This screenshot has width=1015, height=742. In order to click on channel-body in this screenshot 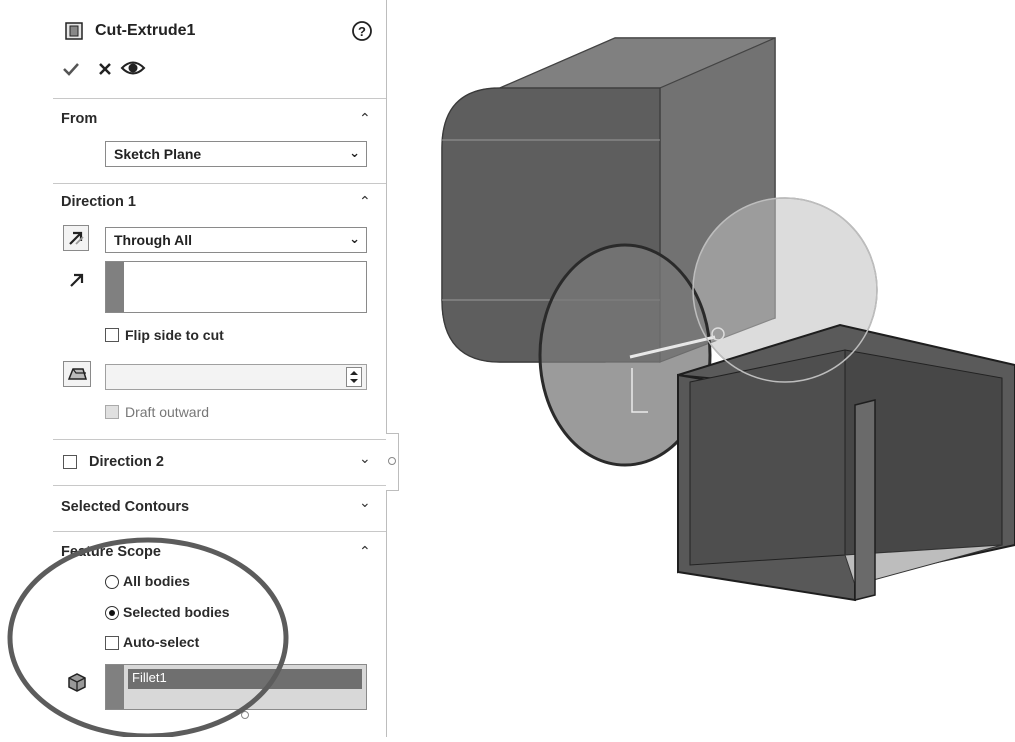, I will do `click(846, 462)`.